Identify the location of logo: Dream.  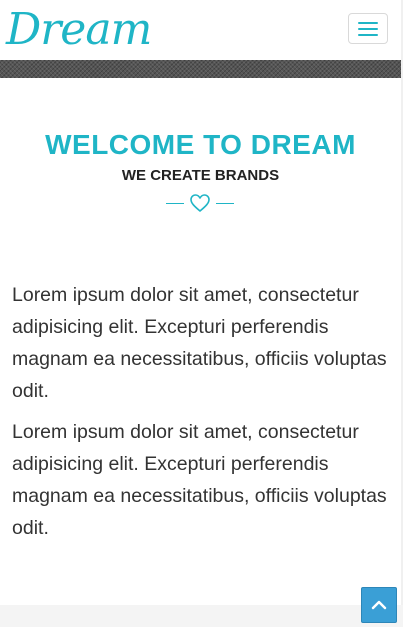
(79, 30).